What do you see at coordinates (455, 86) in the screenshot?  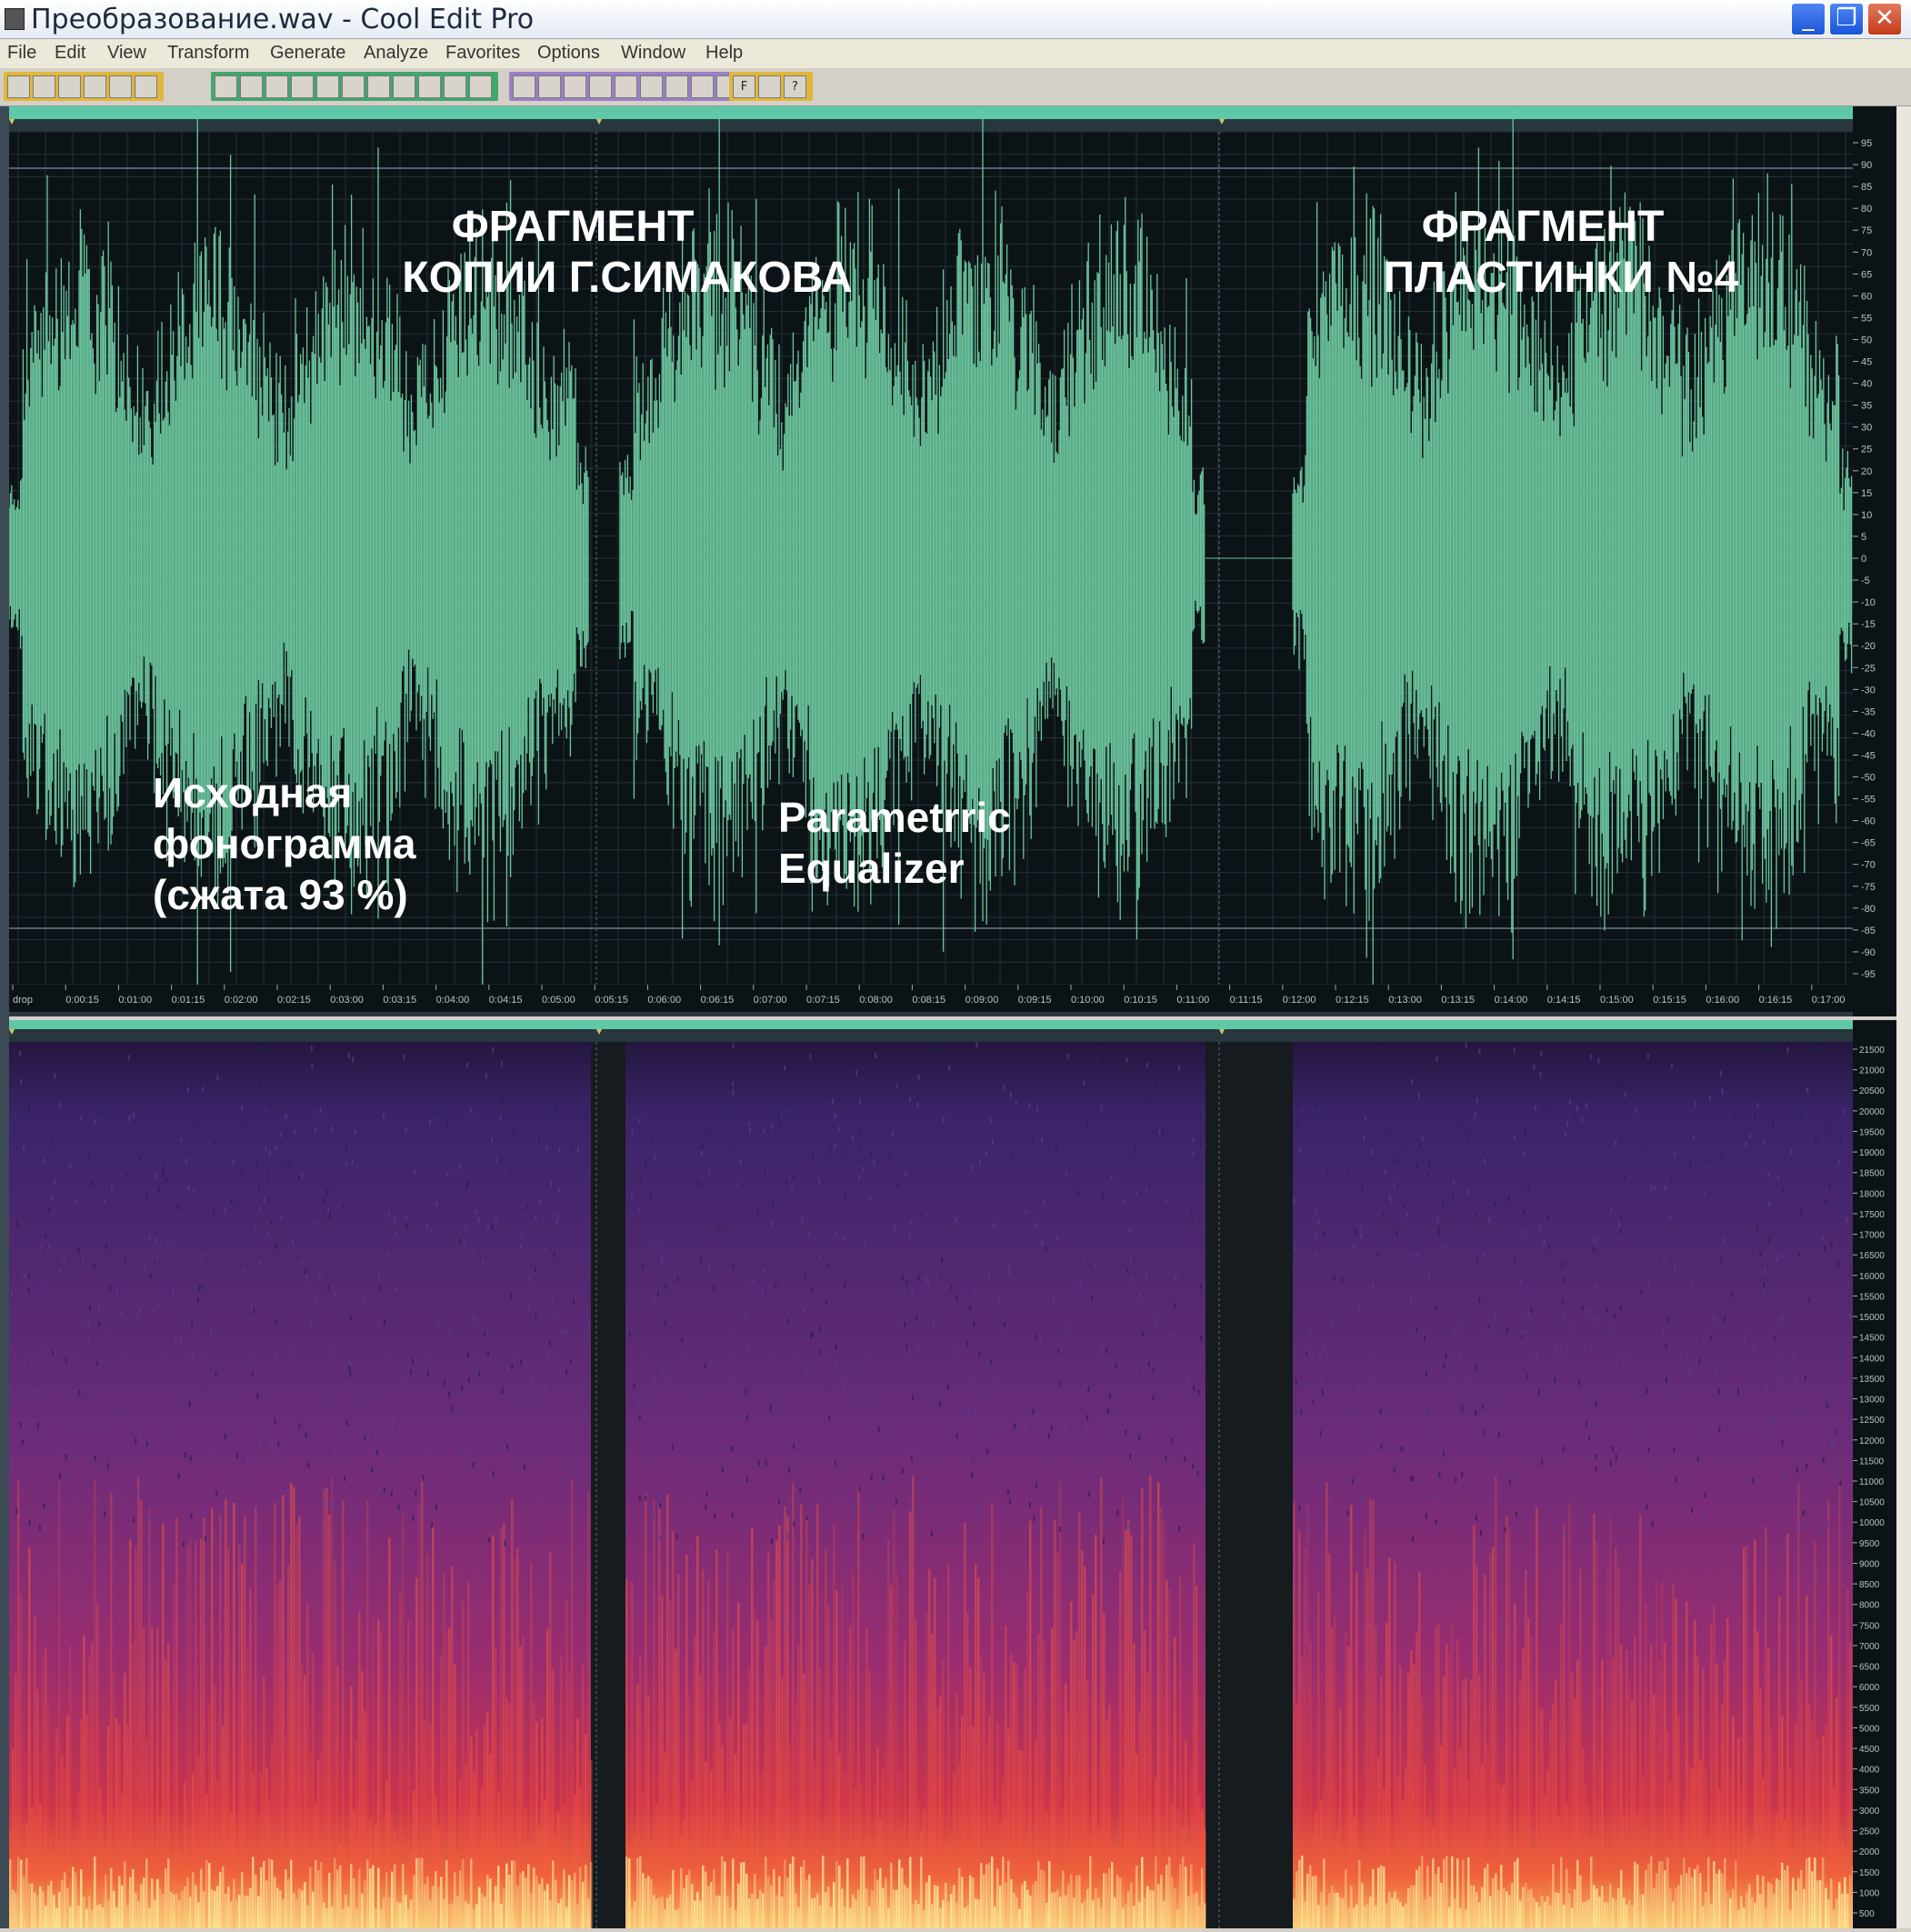 I see `crop-icon` at bounding box center [455, 86].